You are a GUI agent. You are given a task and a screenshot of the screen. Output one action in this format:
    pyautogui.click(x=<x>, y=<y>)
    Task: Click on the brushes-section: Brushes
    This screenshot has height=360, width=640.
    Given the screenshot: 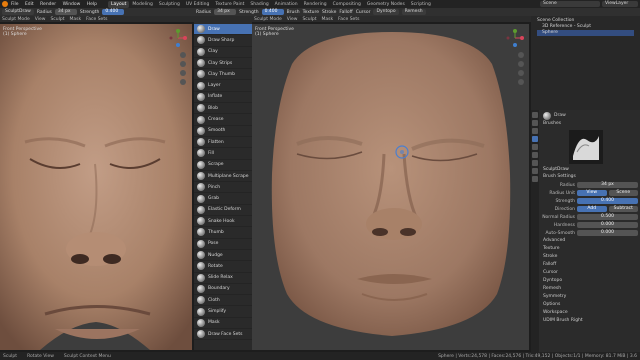 What is the action you would take?
    pyautogui.click(x=589, y=124)
    